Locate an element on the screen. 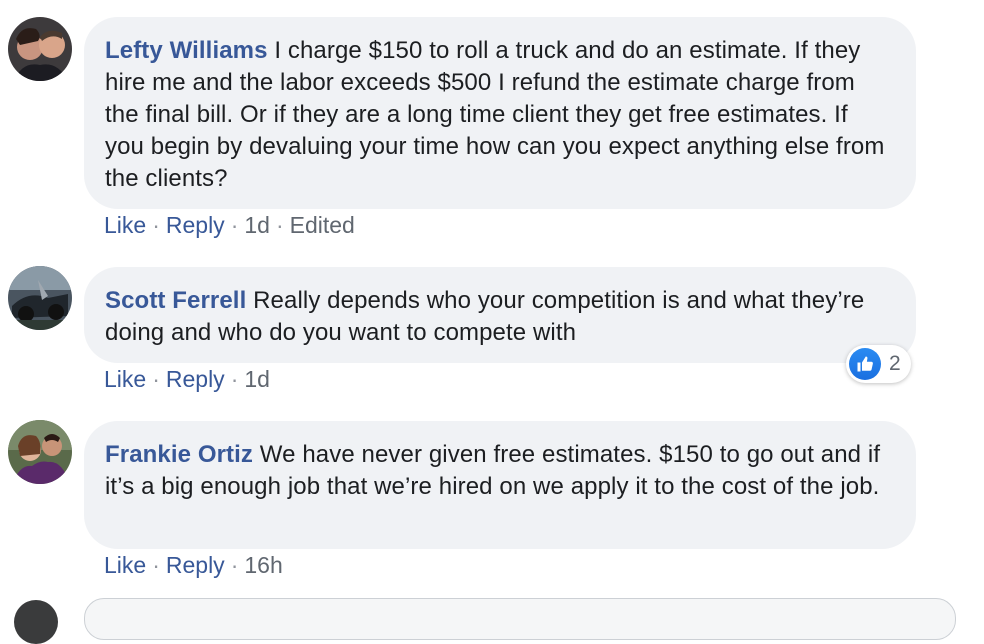 This screenshot has width=984, height=644. comment-timestamp: 16h is located at coordinates (263, 565).